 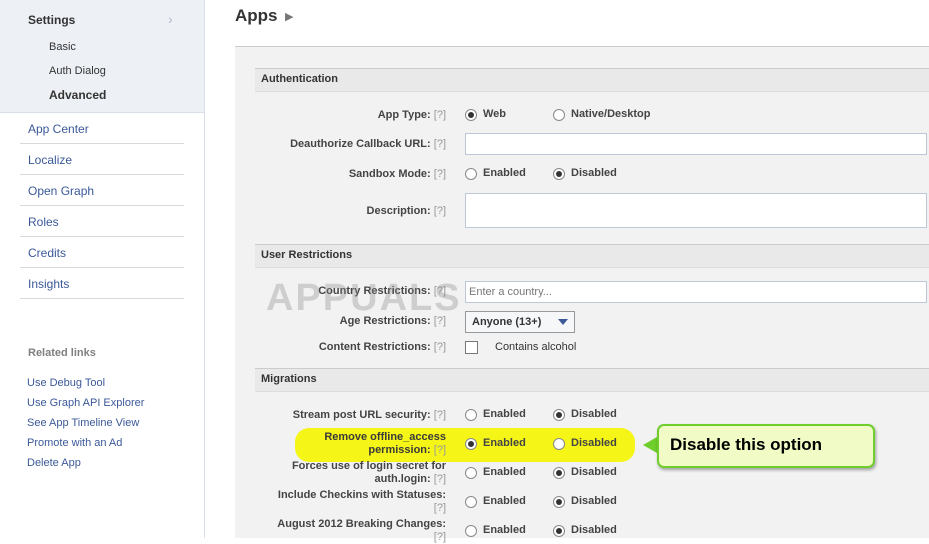 What do you see at coordinates (83, 423) in the screenshot?
I see `app-timeline-view-link: See App Timeline View` at bounding box center [83, 423].